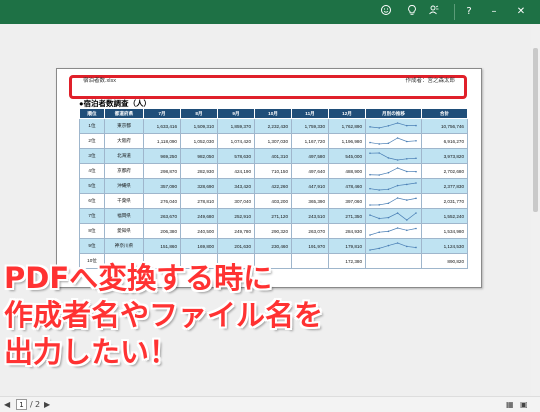 Image resolution: width=540 pixels, height=412 pixels. I want to click on value-cell: 169,800, so click(199, 246).